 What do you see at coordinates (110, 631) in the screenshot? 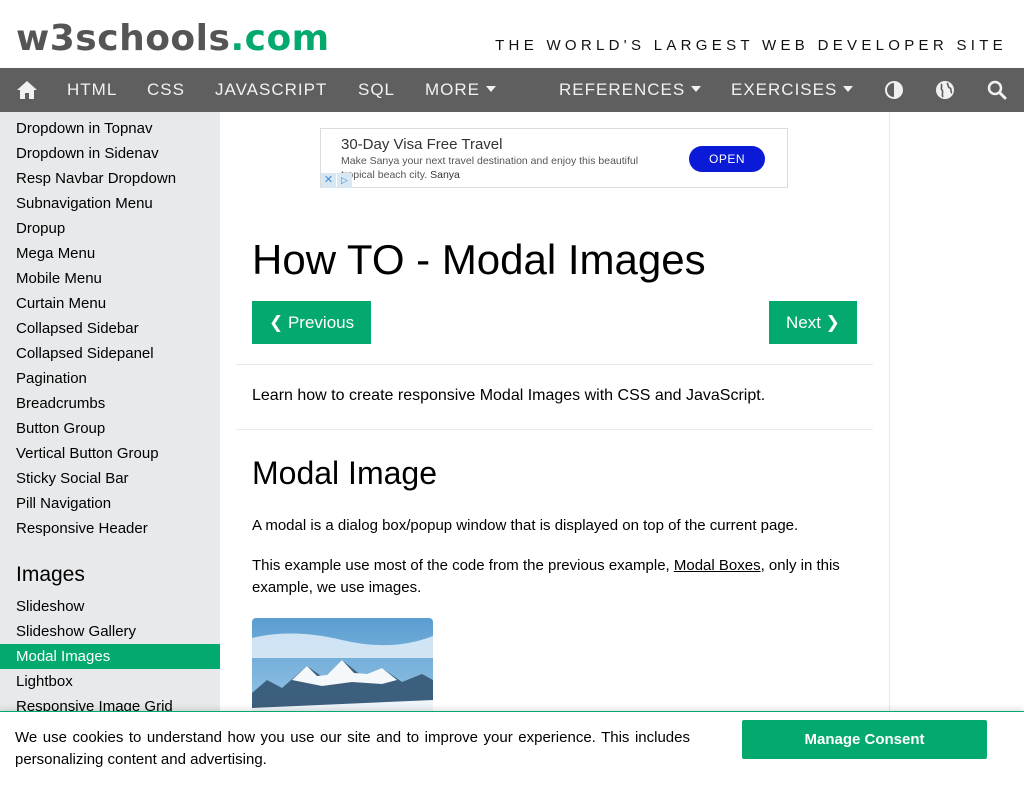
I see `sidebar-item-slideshow-gallery: Slideshow Gallery` at bounding box center [110, 631].